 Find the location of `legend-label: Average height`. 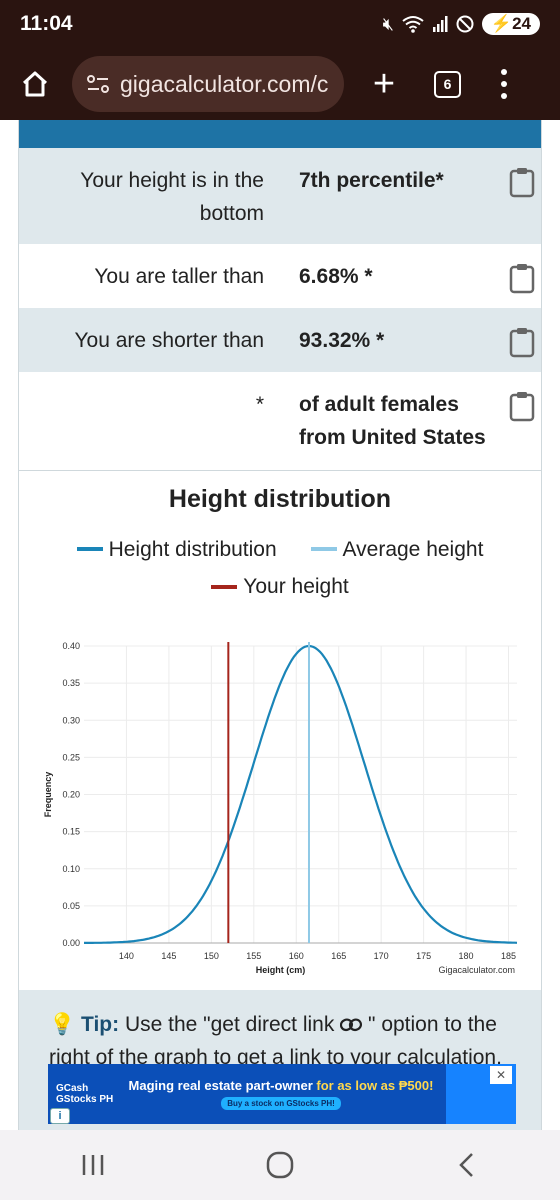

legend-label: Average height is located at coordinates (413, 549).